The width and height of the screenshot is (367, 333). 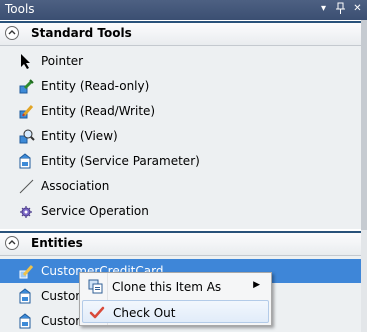 I want to click on tool-pointer: Pointer, so click(x=180, y=61).